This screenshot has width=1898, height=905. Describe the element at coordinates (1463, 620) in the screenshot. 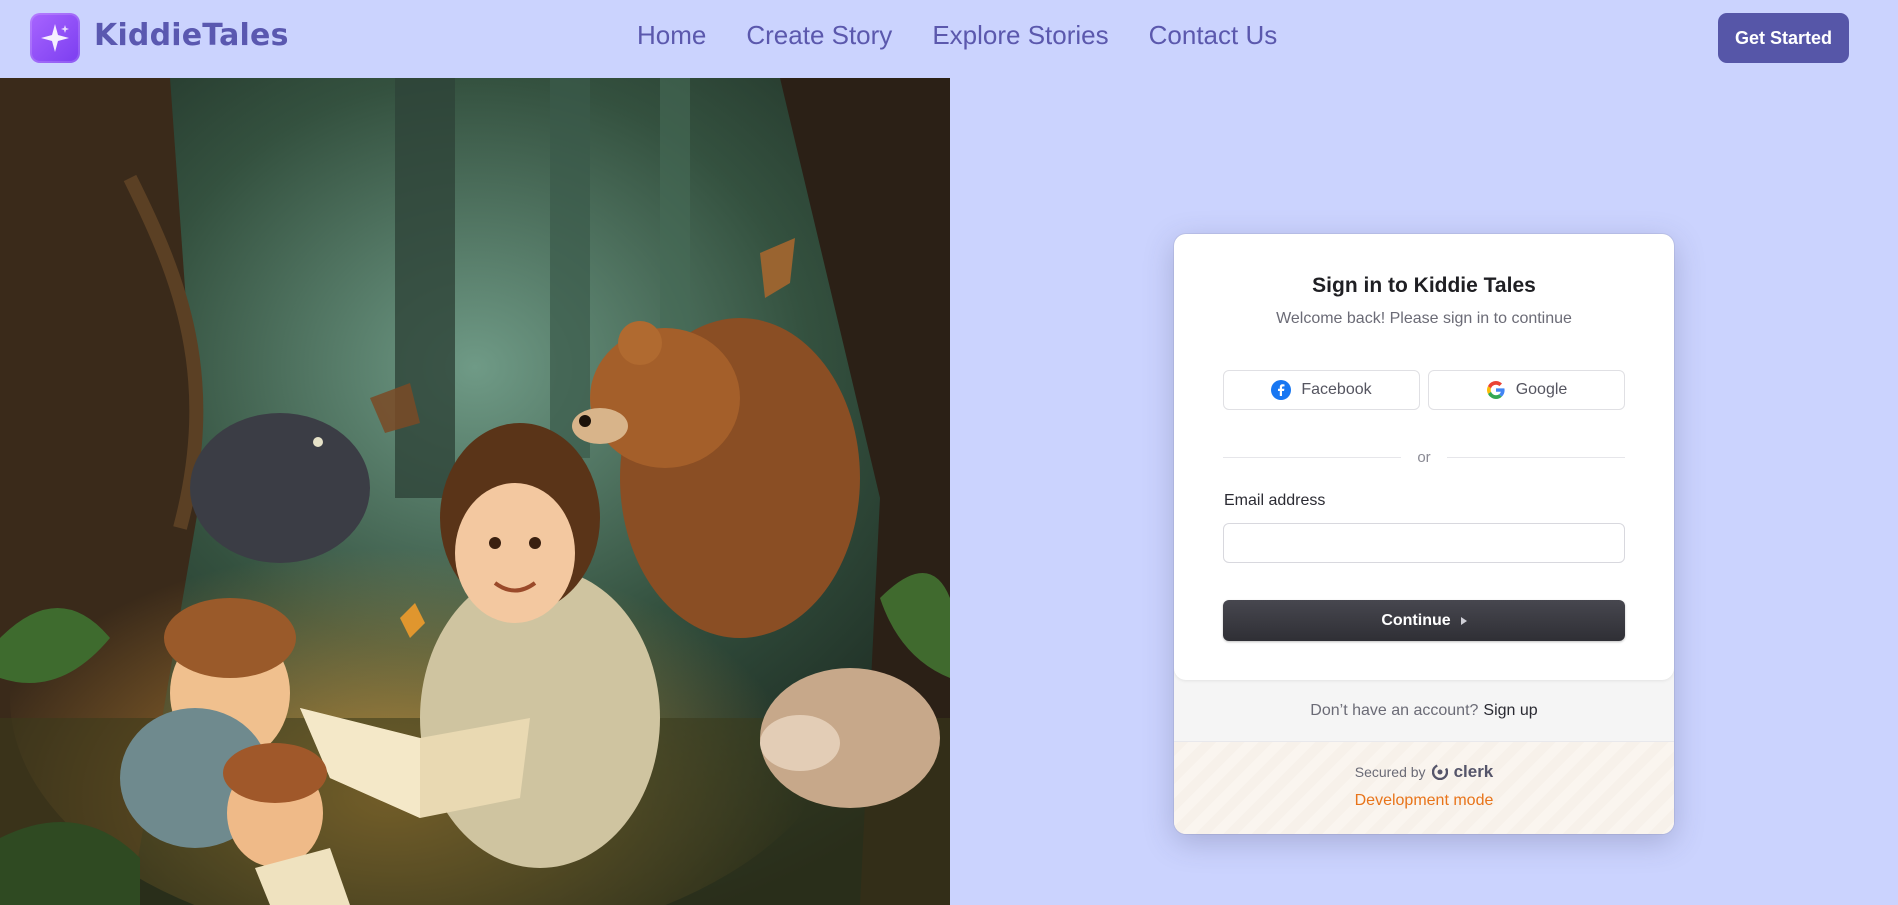

I see `caret-right-icon` at that location.